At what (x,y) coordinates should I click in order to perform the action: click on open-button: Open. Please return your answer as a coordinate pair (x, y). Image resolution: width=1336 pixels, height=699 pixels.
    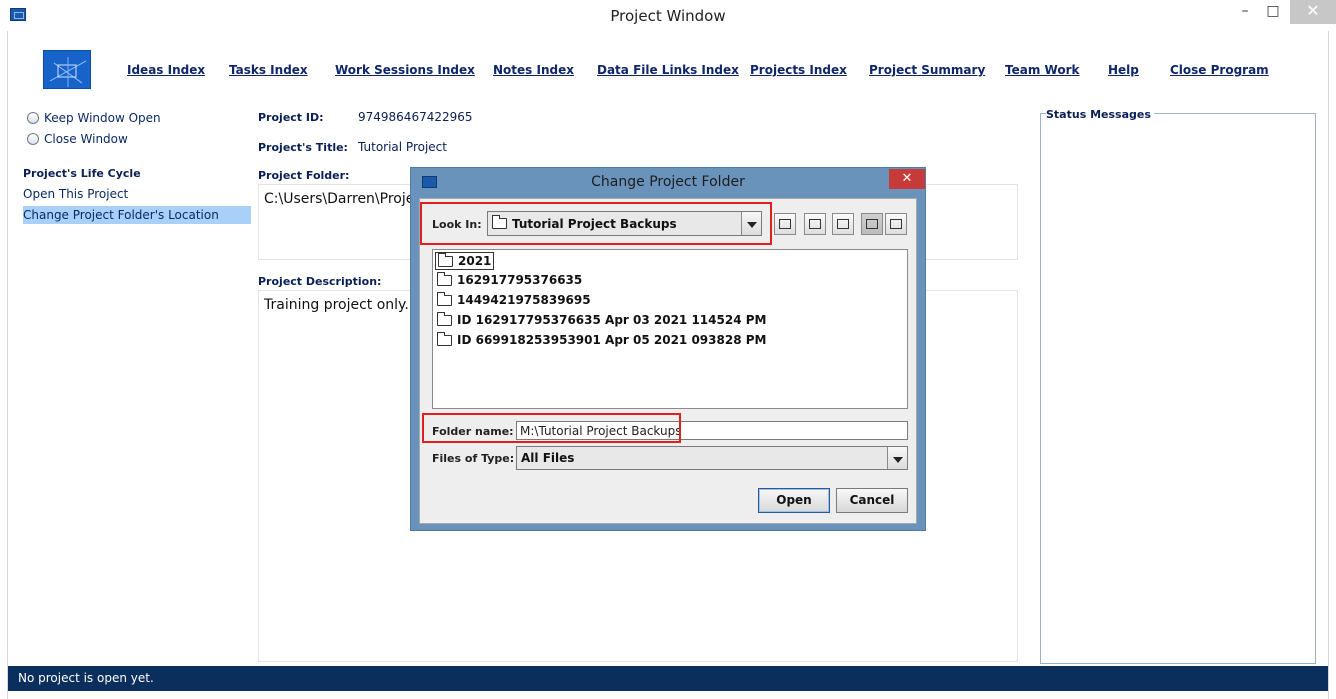
    Looking at the image, I should click on (794, 500).